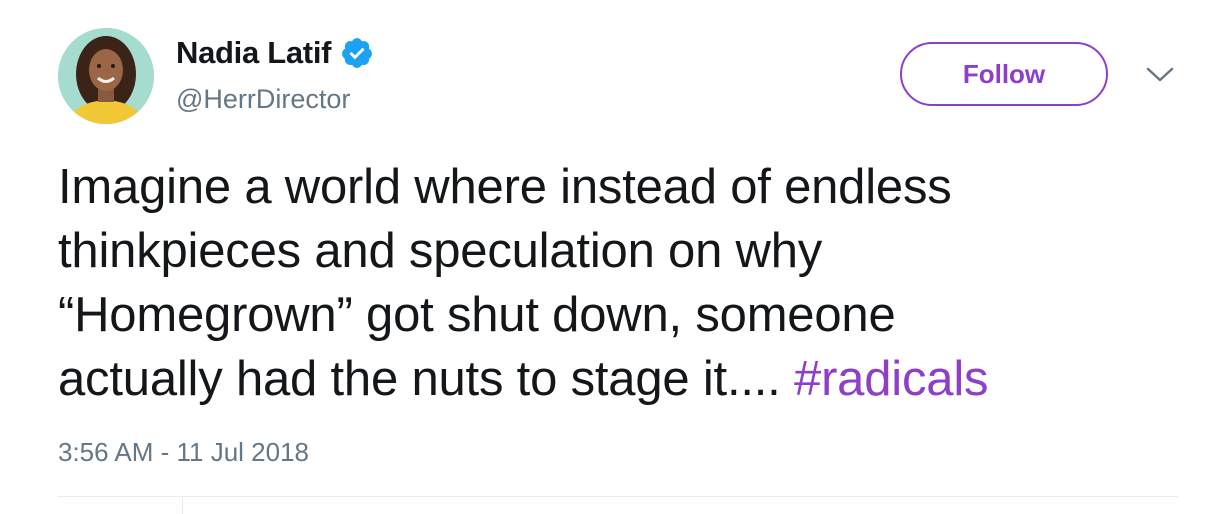 The image size is (1232, 514). I want to click on author-handle: @HerrDirector, so click(263, 99).